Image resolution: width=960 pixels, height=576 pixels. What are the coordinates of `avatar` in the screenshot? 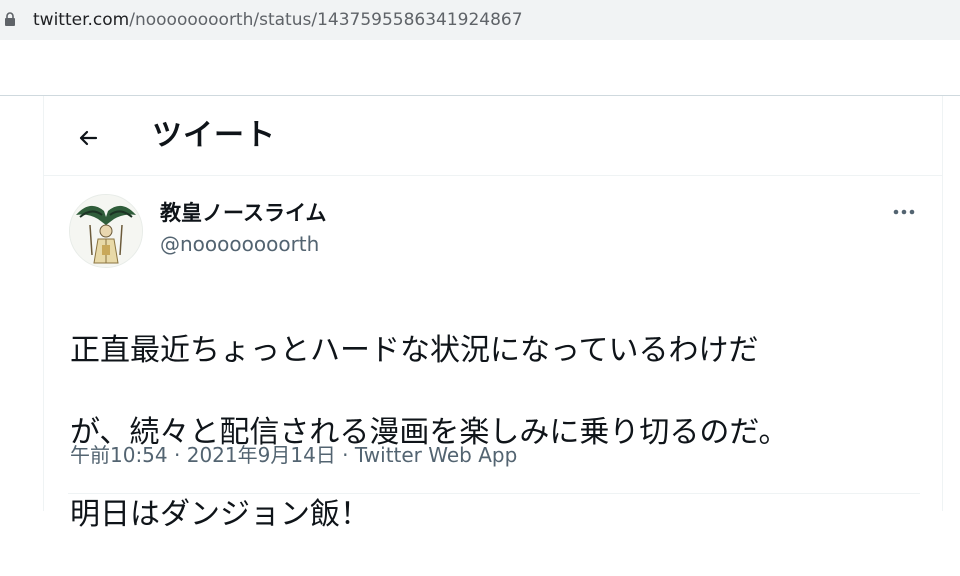 It's located at (106, 231).